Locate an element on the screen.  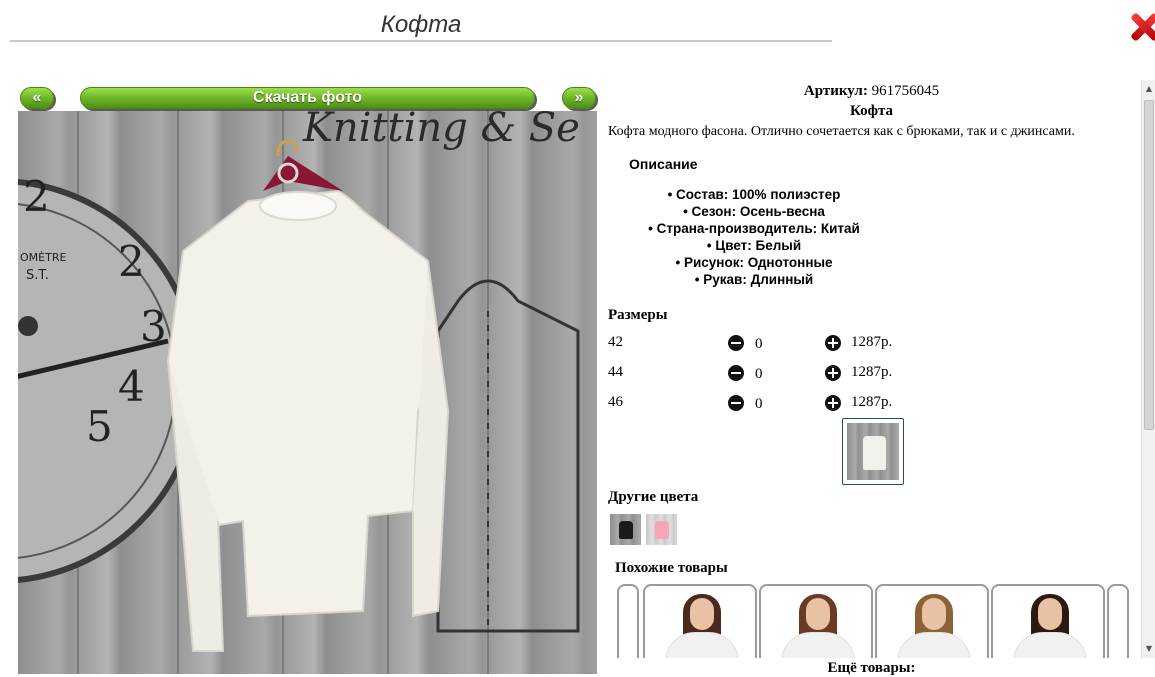
color-swatch-black is located at coordinates (625, 529).